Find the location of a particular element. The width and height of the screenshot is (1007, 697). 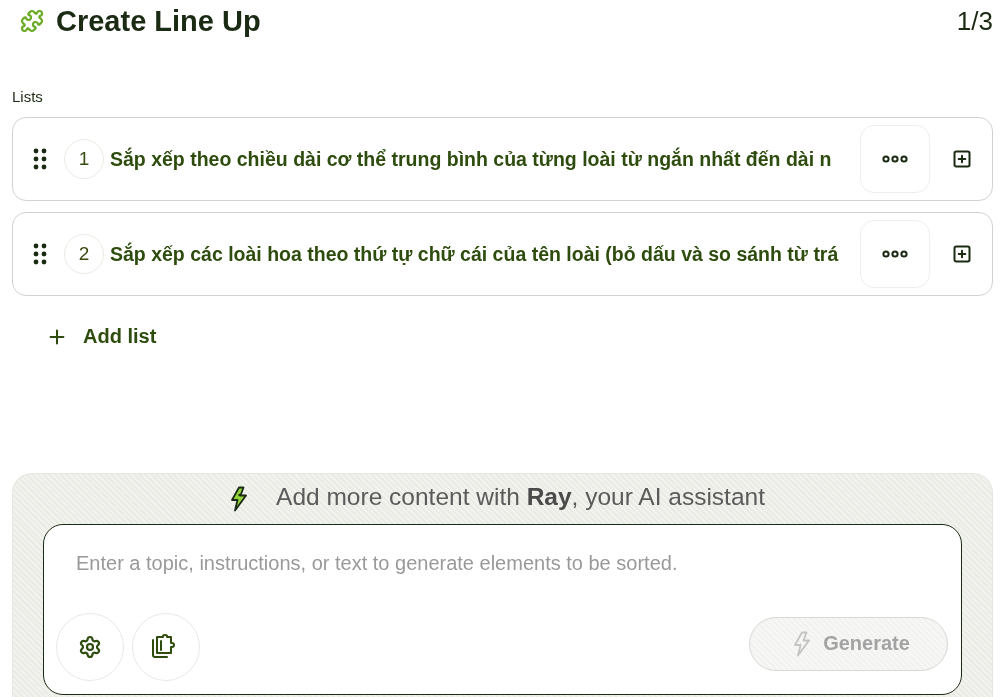

page-title: Create Line Up is located at coordinates (159, 21).